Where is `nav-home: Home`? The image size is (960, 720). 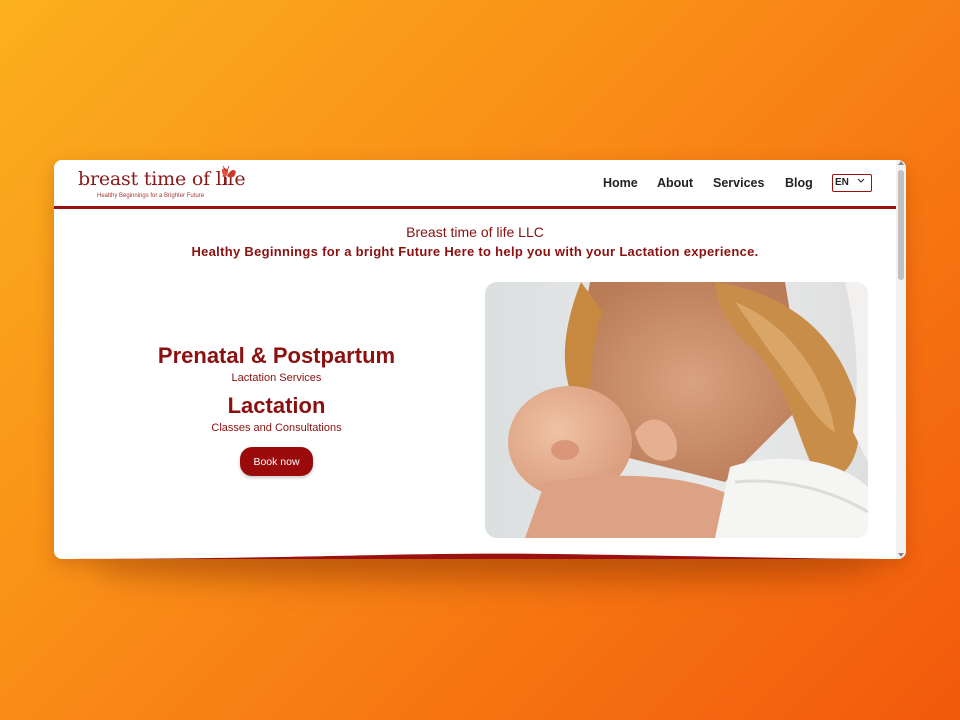
nav-home: Home is located at coordinates (620, 183).